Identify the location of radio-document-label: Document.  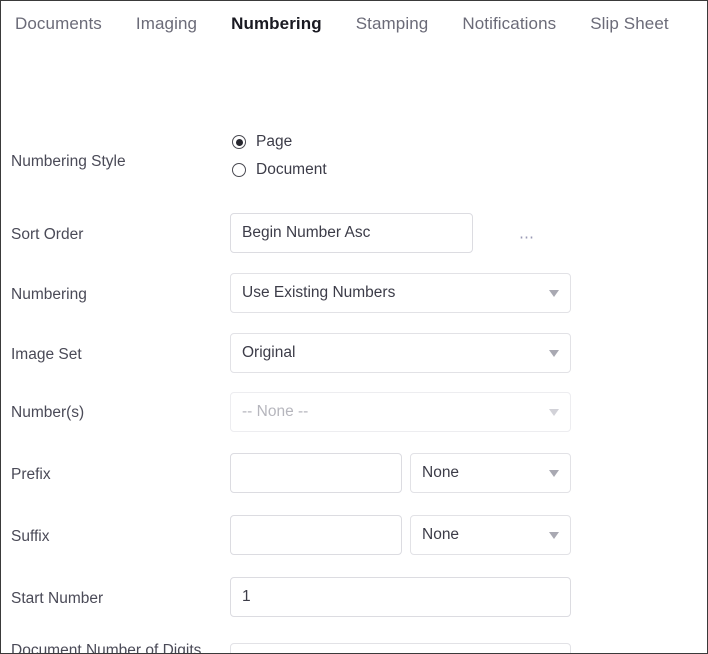
(291, 169).